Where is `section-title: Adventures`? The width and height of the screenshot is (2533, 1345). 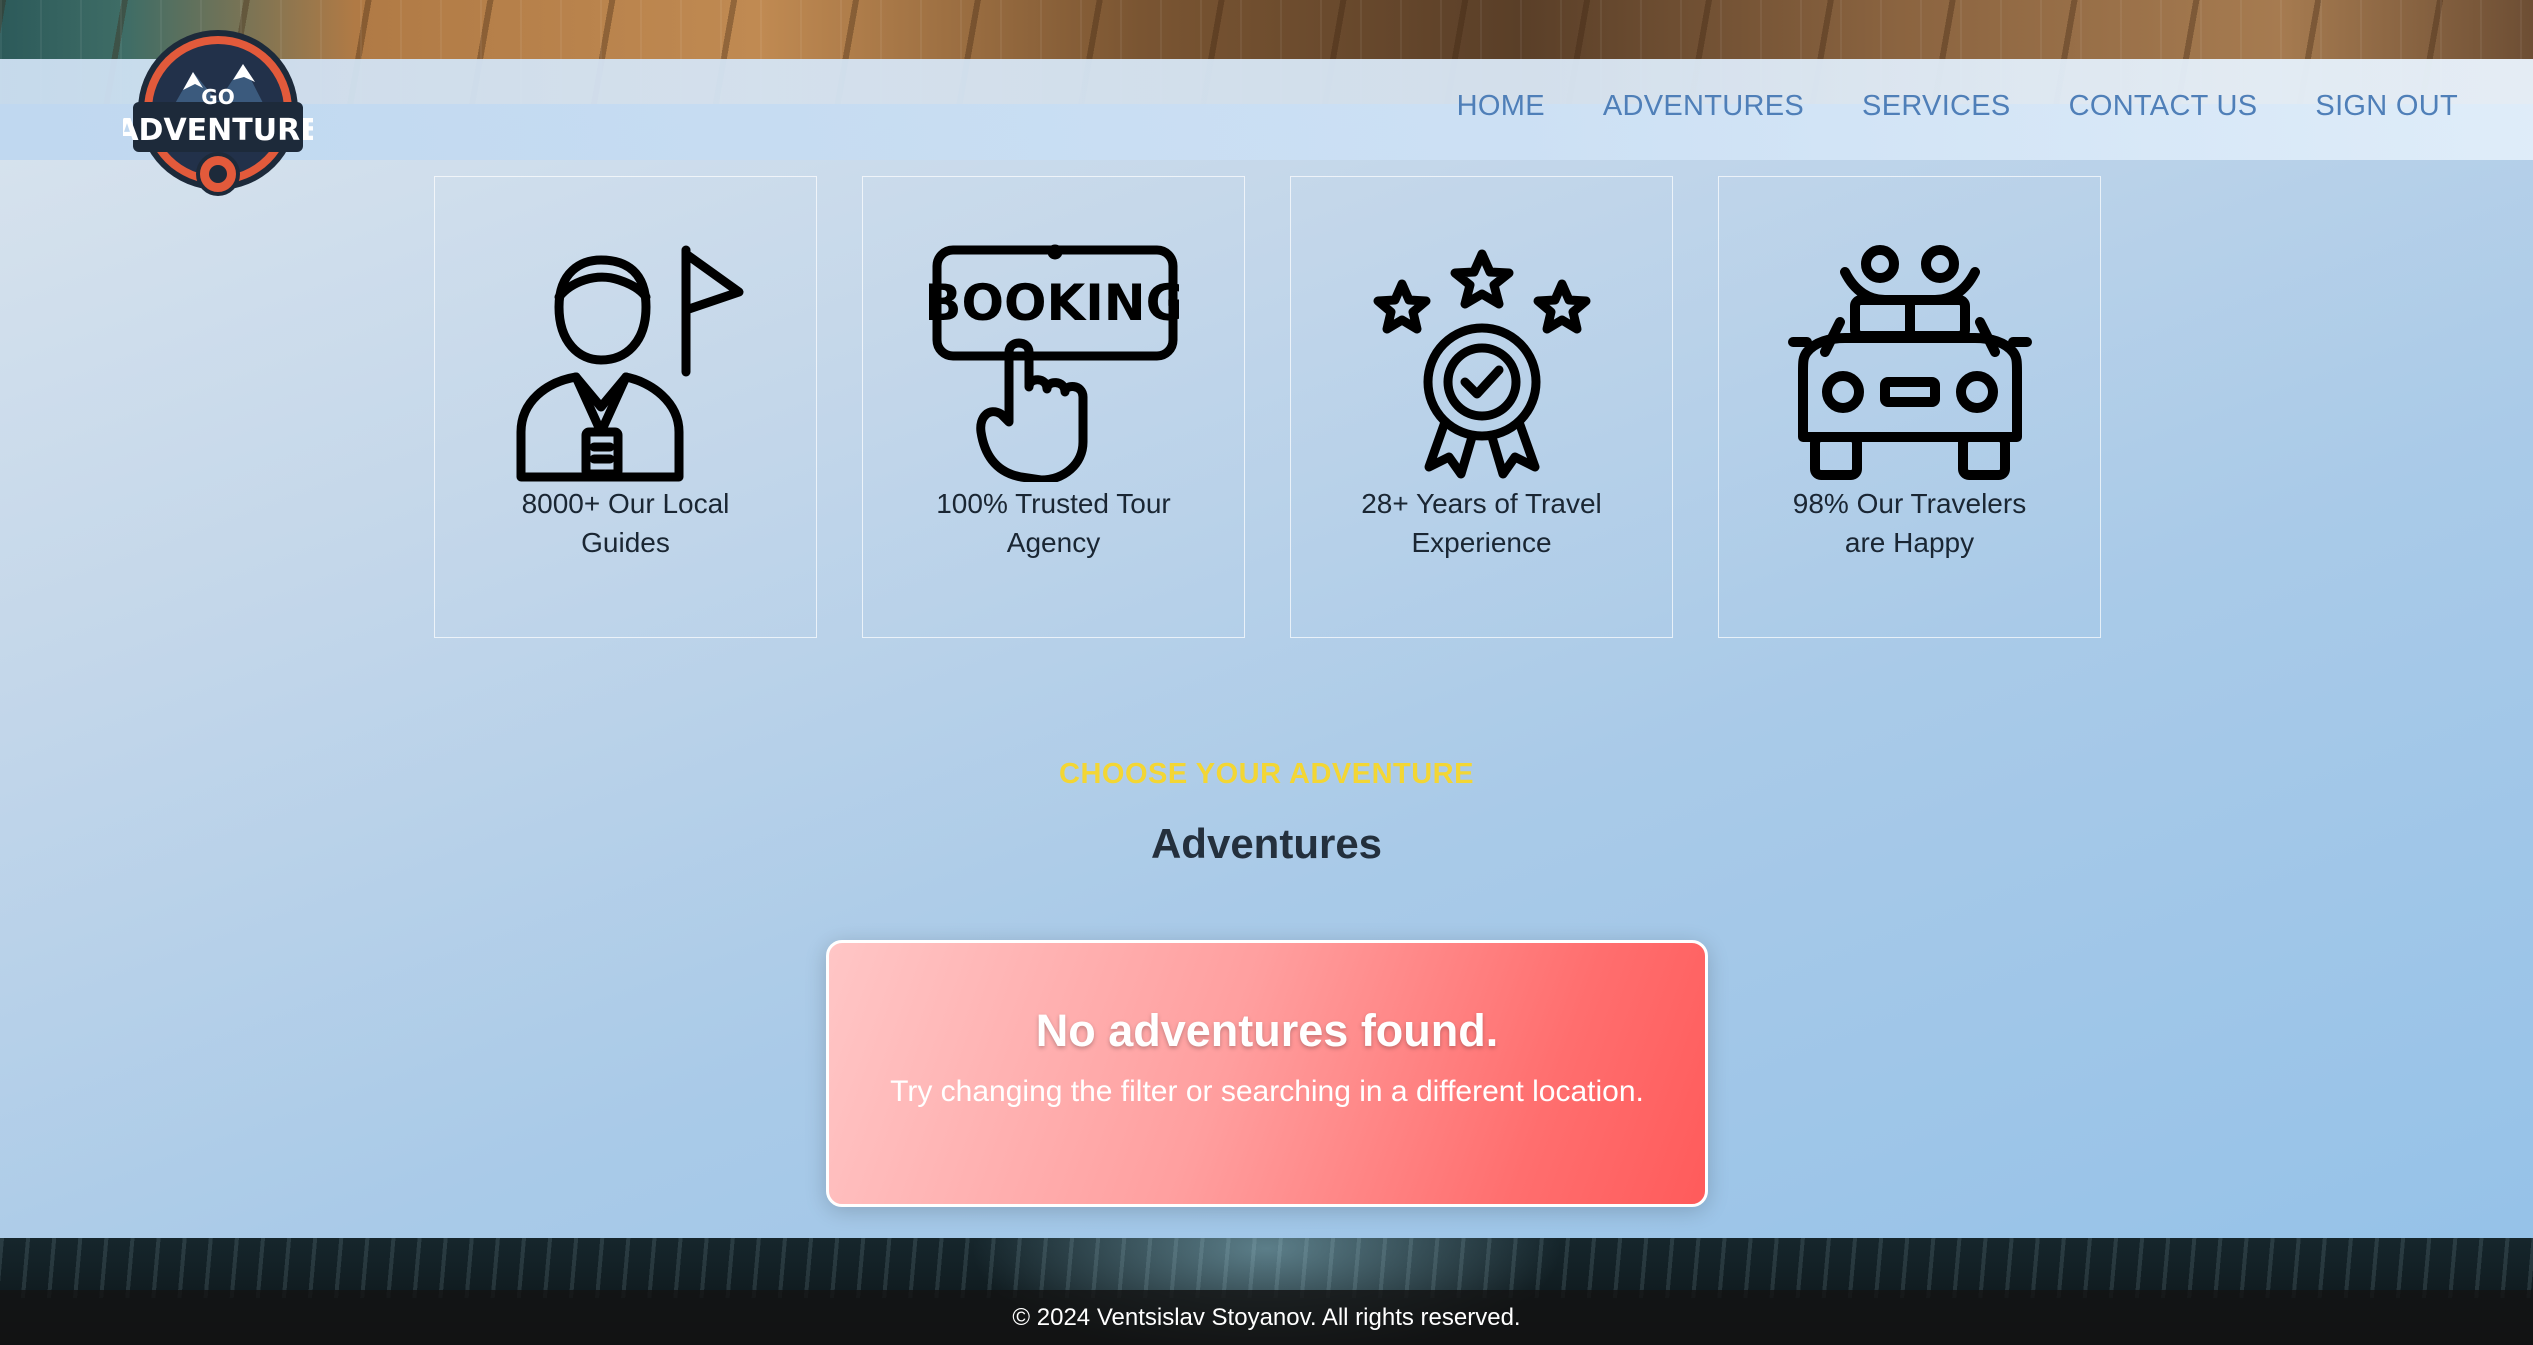
section-title: Adventures is located at coordinates (1266, 843).